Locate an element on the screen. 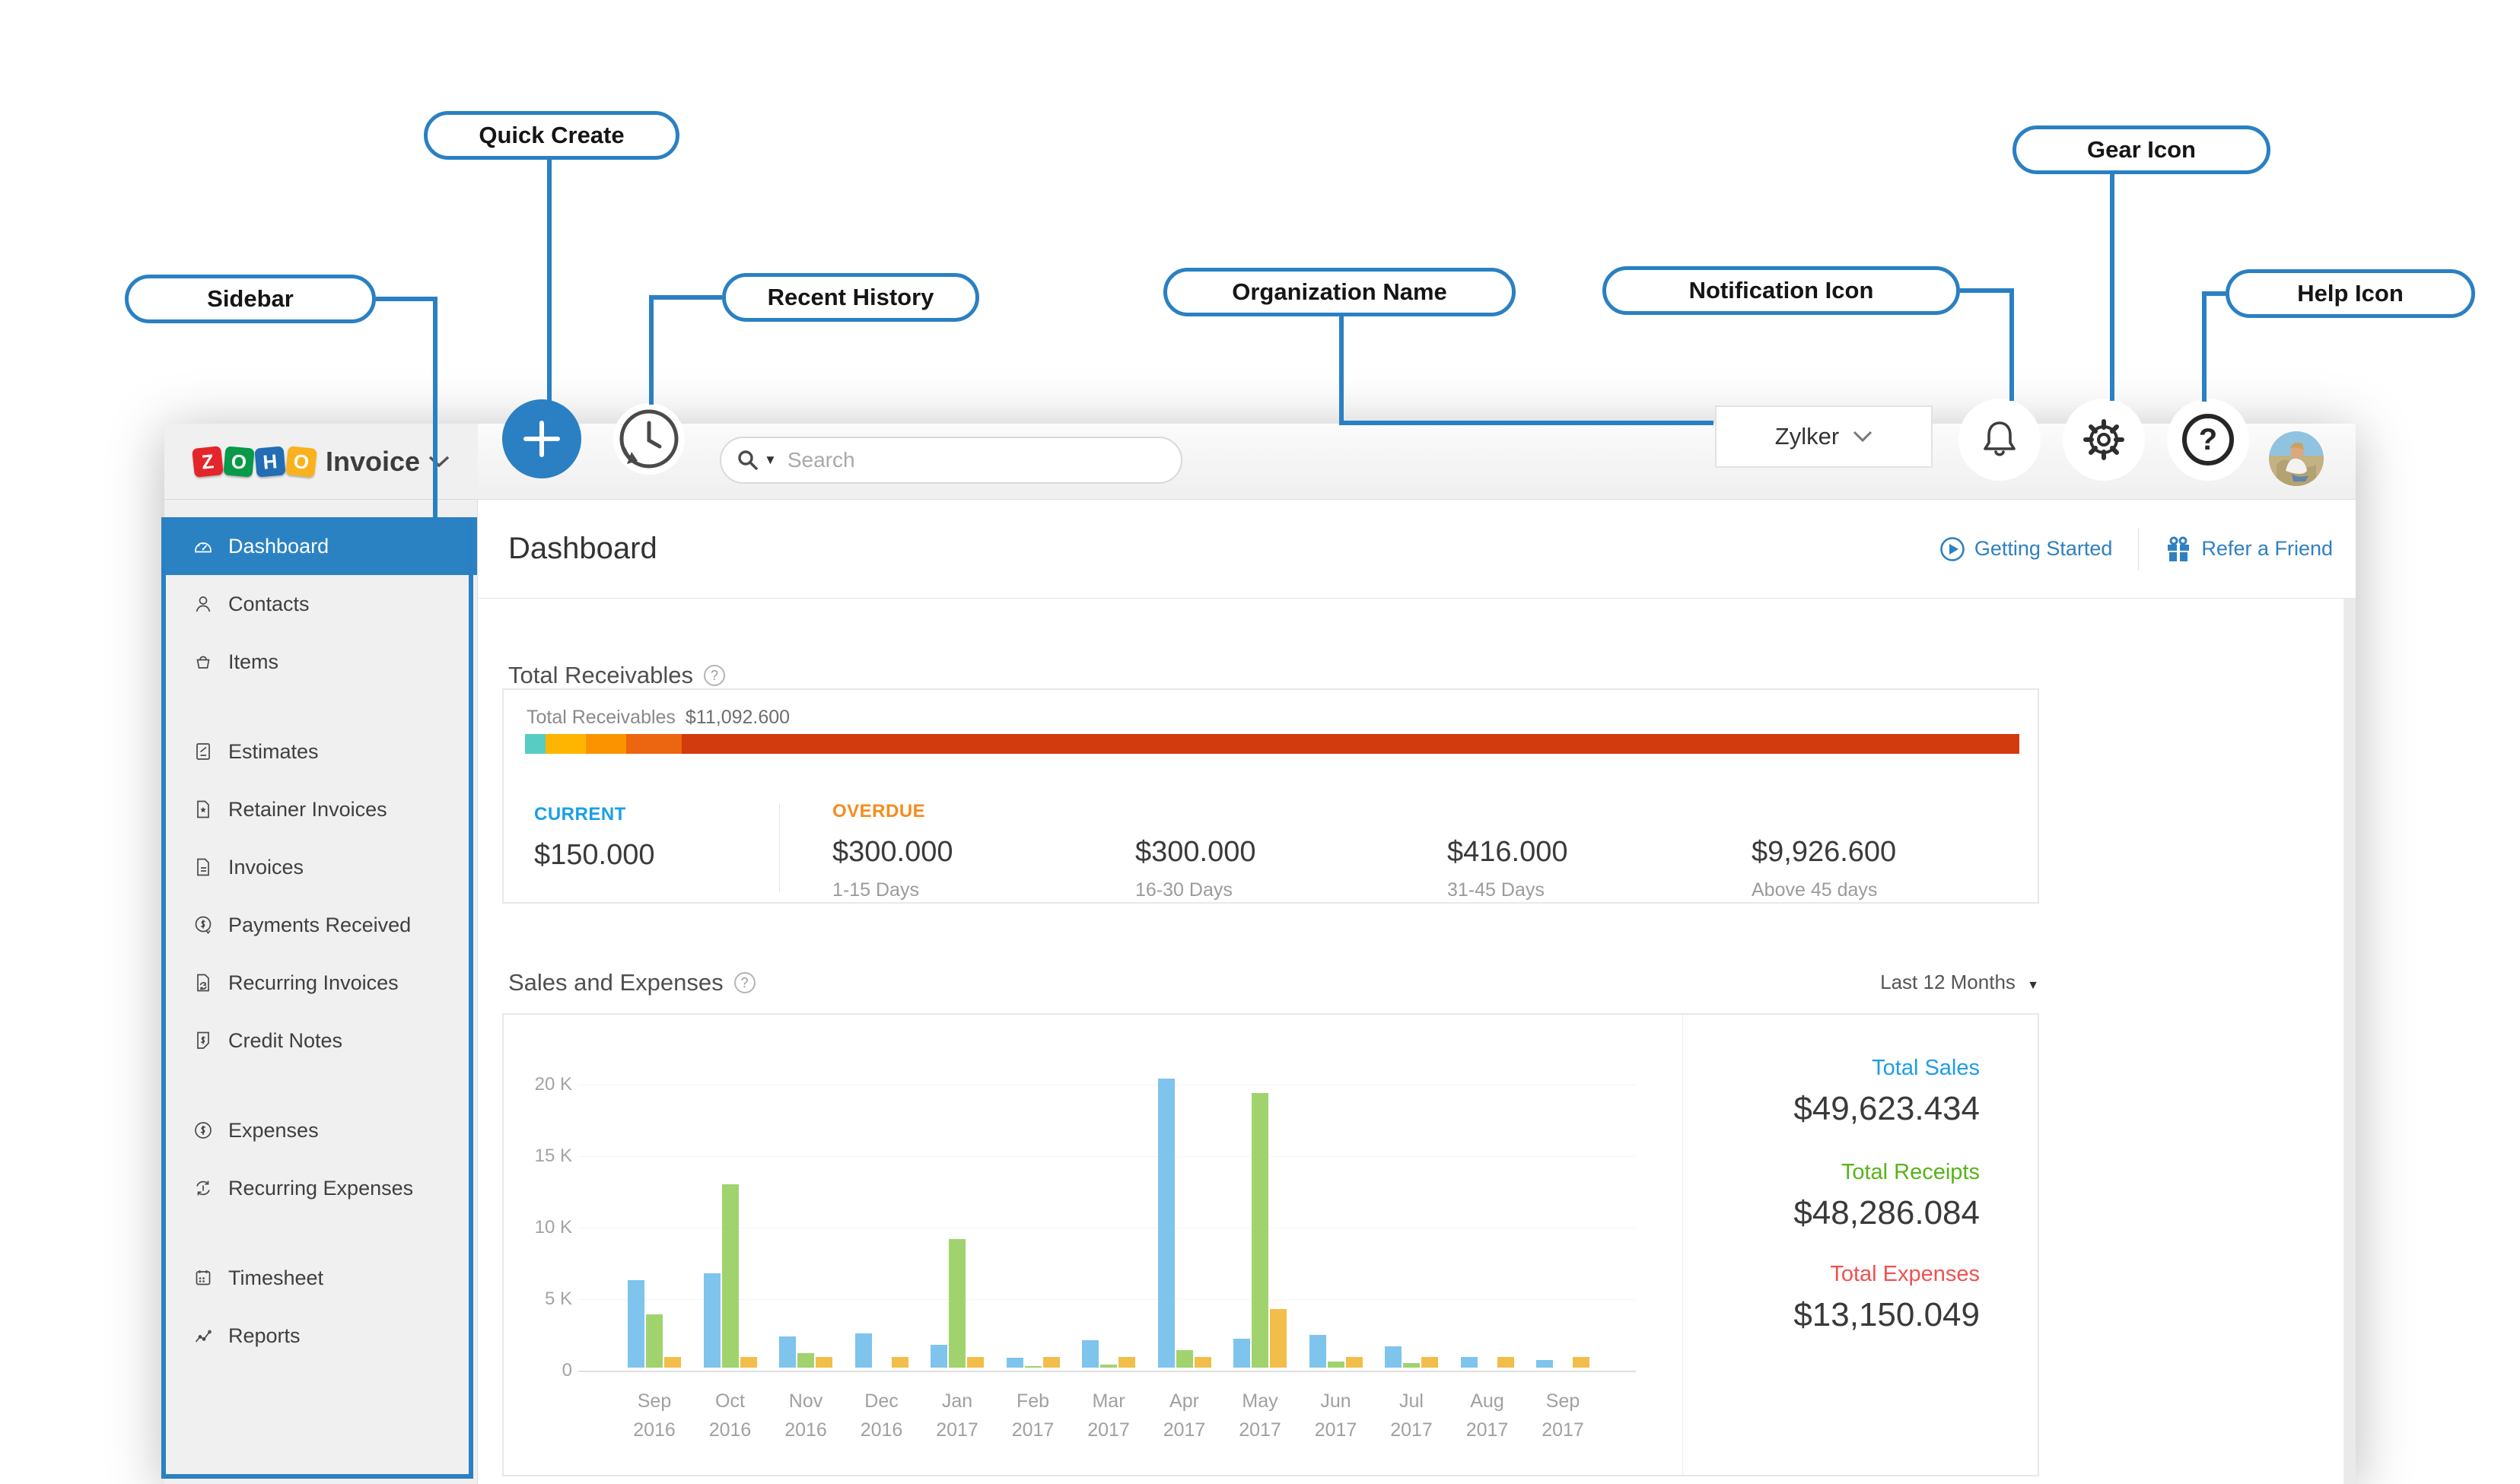 This screenshot has width=2520, height=1484. reports-icon is located at coordinates (203, 1336).